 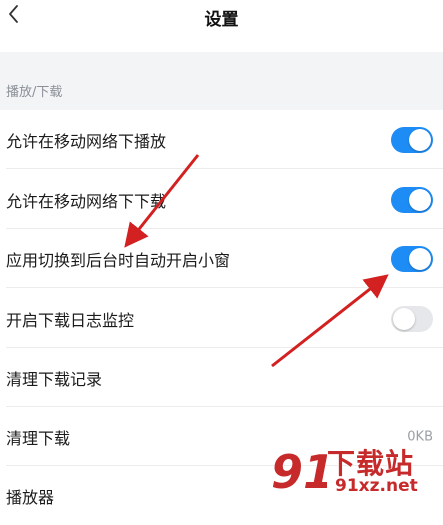 I want to click on background-pip-toggle, so click(x=412, y=258).